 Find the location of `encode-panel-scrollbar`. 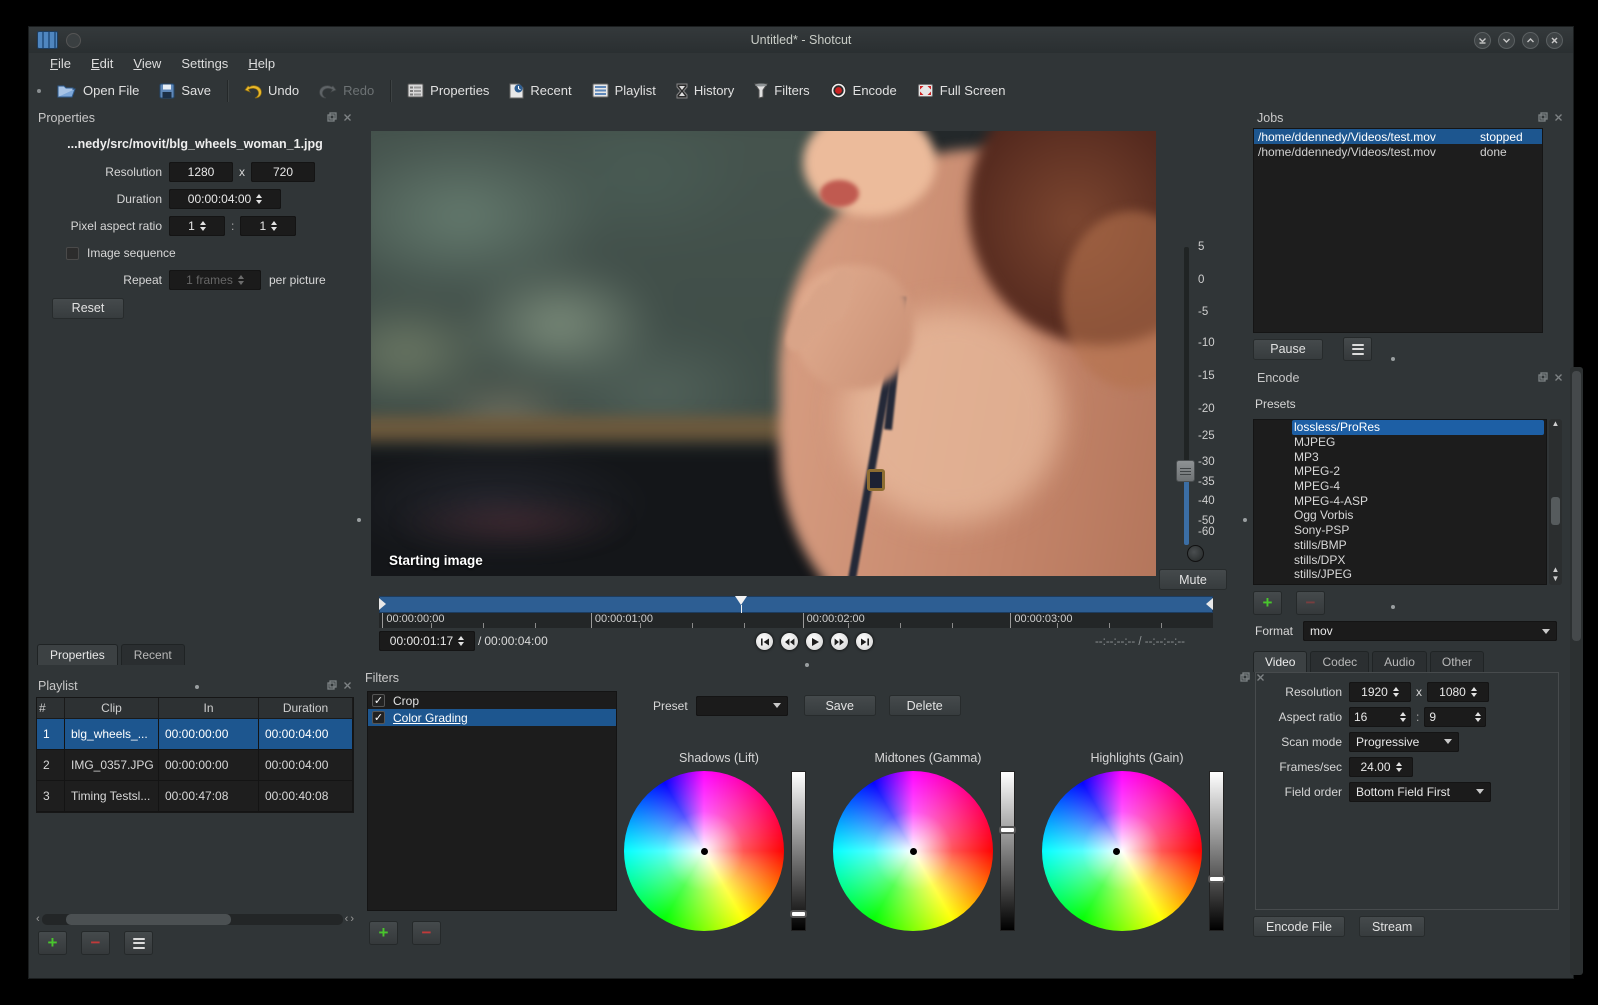

encode-panel-scrollbar is located at coordinates (1576, 671).